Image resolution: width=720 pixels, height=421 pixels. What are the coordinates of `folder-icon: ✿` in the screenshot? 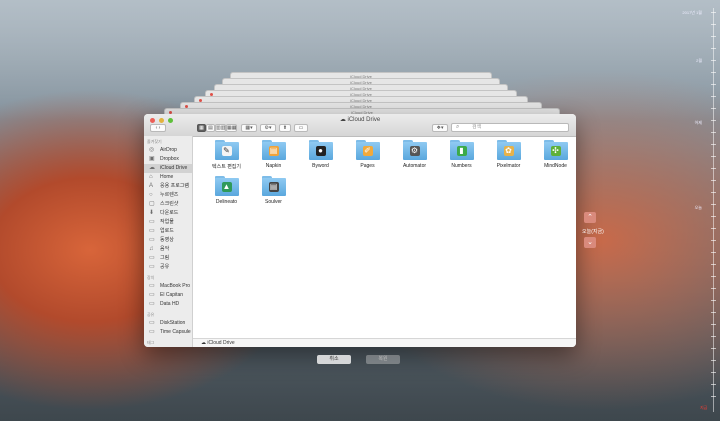 It's located at (508, 150).